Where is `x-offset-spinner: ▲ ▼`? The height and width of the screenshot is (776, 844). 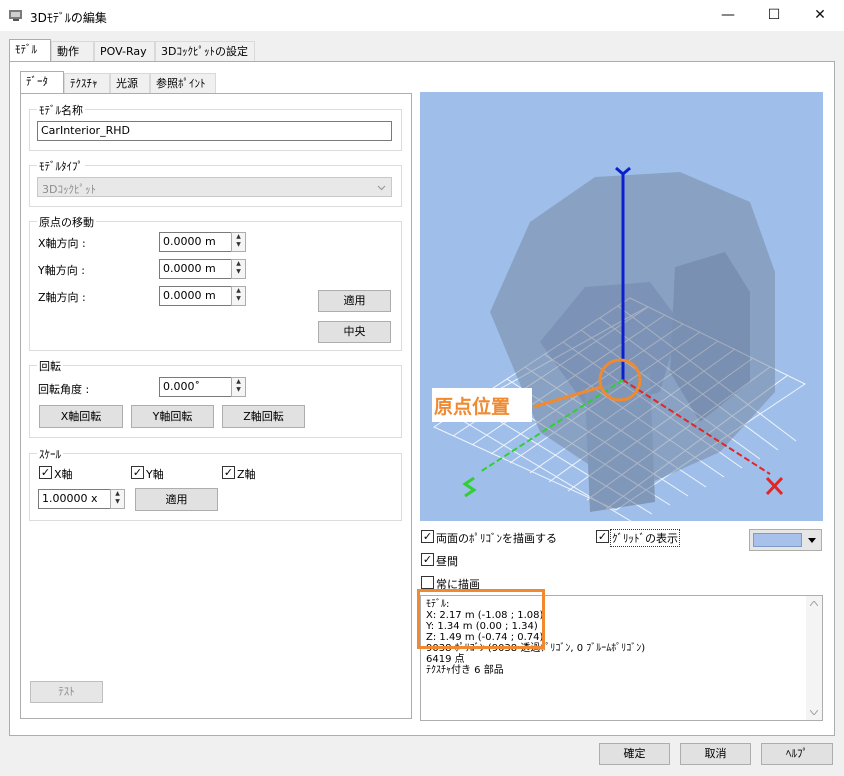 x-offset-spinner: ▲ ▼ is located at coordinates (238, 242).